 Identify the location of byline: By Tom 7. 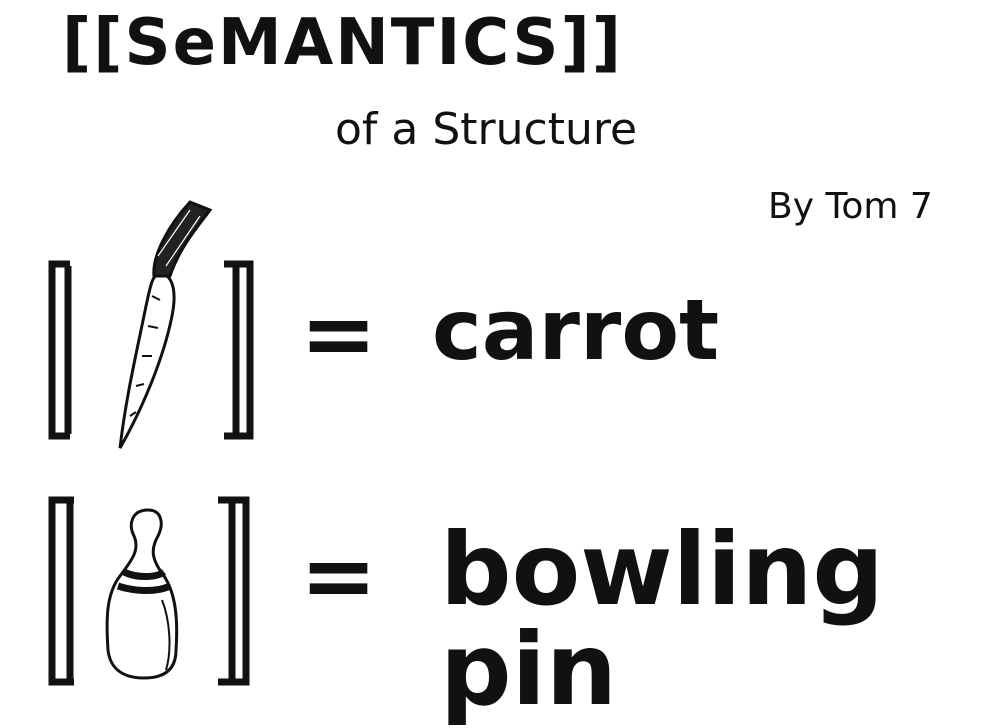
(850, 206).